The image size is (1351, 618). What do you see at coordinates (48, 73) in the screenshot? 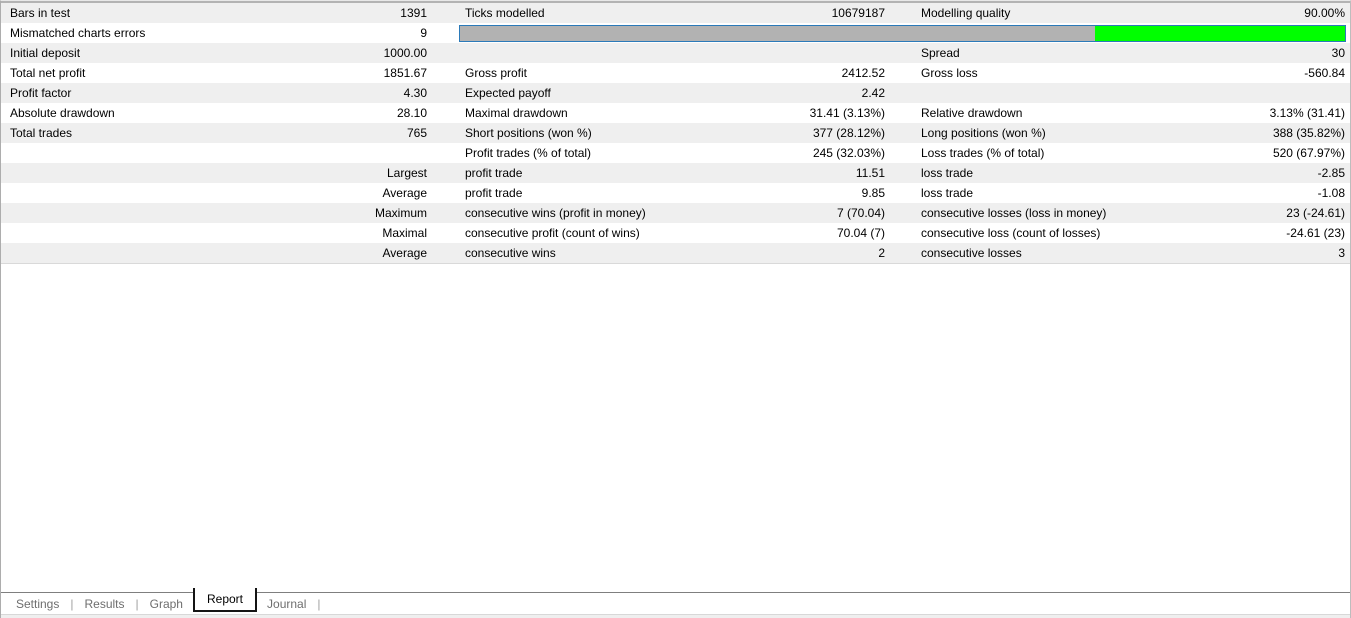
I see `stat-label: Total net profit` at bounding box center [48, 73].